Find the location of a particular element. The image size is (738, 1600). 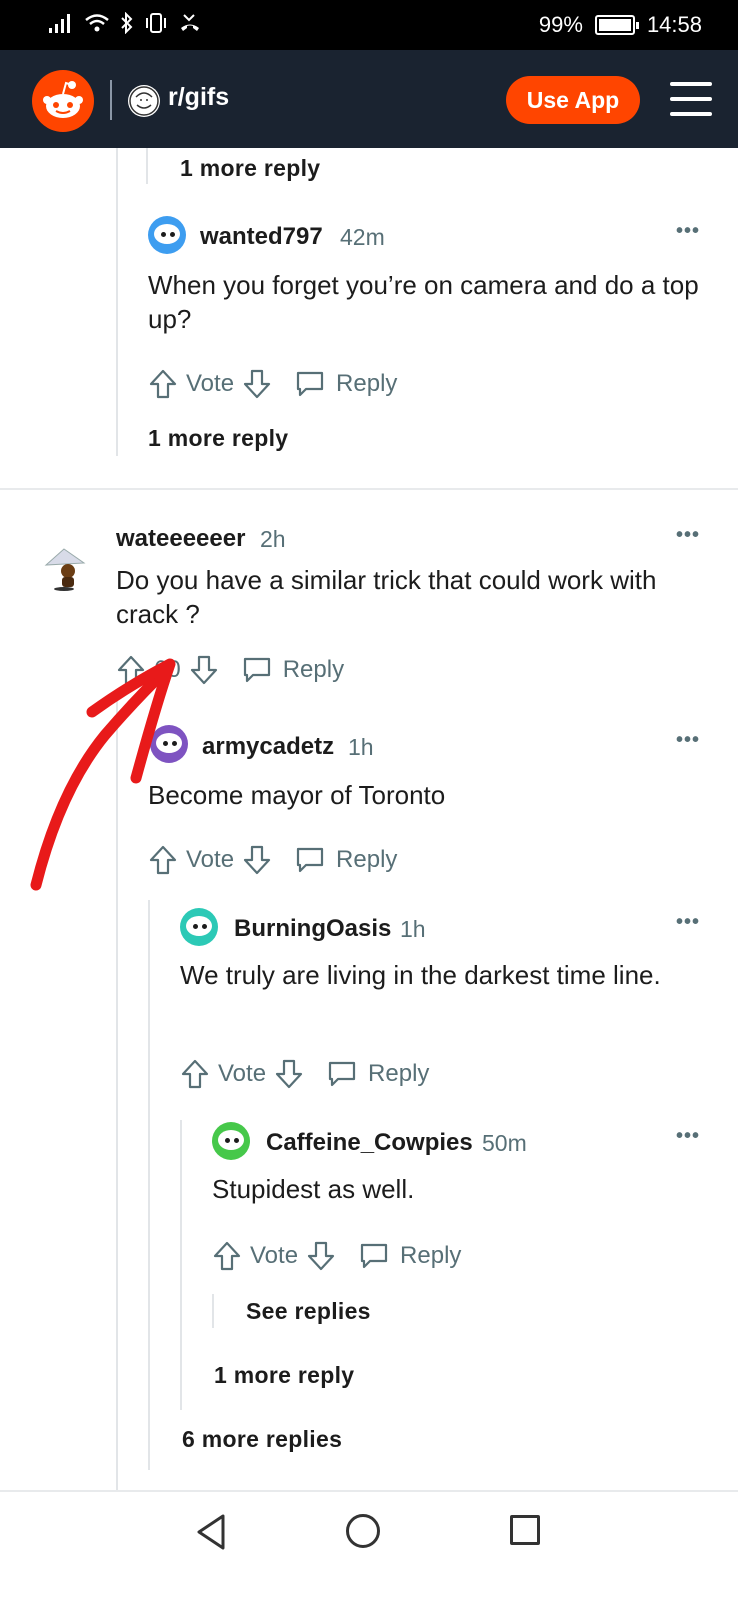

comment-body: Stupidest as well. is located at coordinates (313, 1189).